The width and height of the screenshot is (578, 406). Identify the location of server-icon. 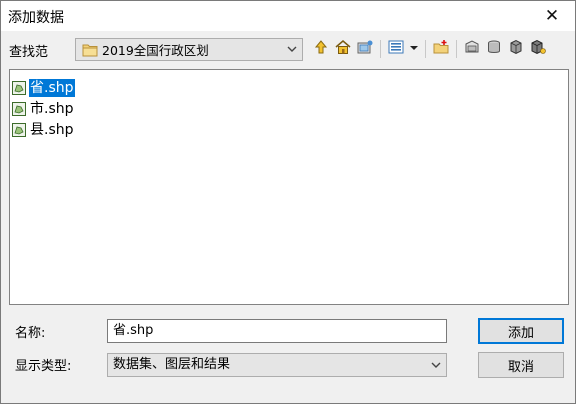
(516, 49).